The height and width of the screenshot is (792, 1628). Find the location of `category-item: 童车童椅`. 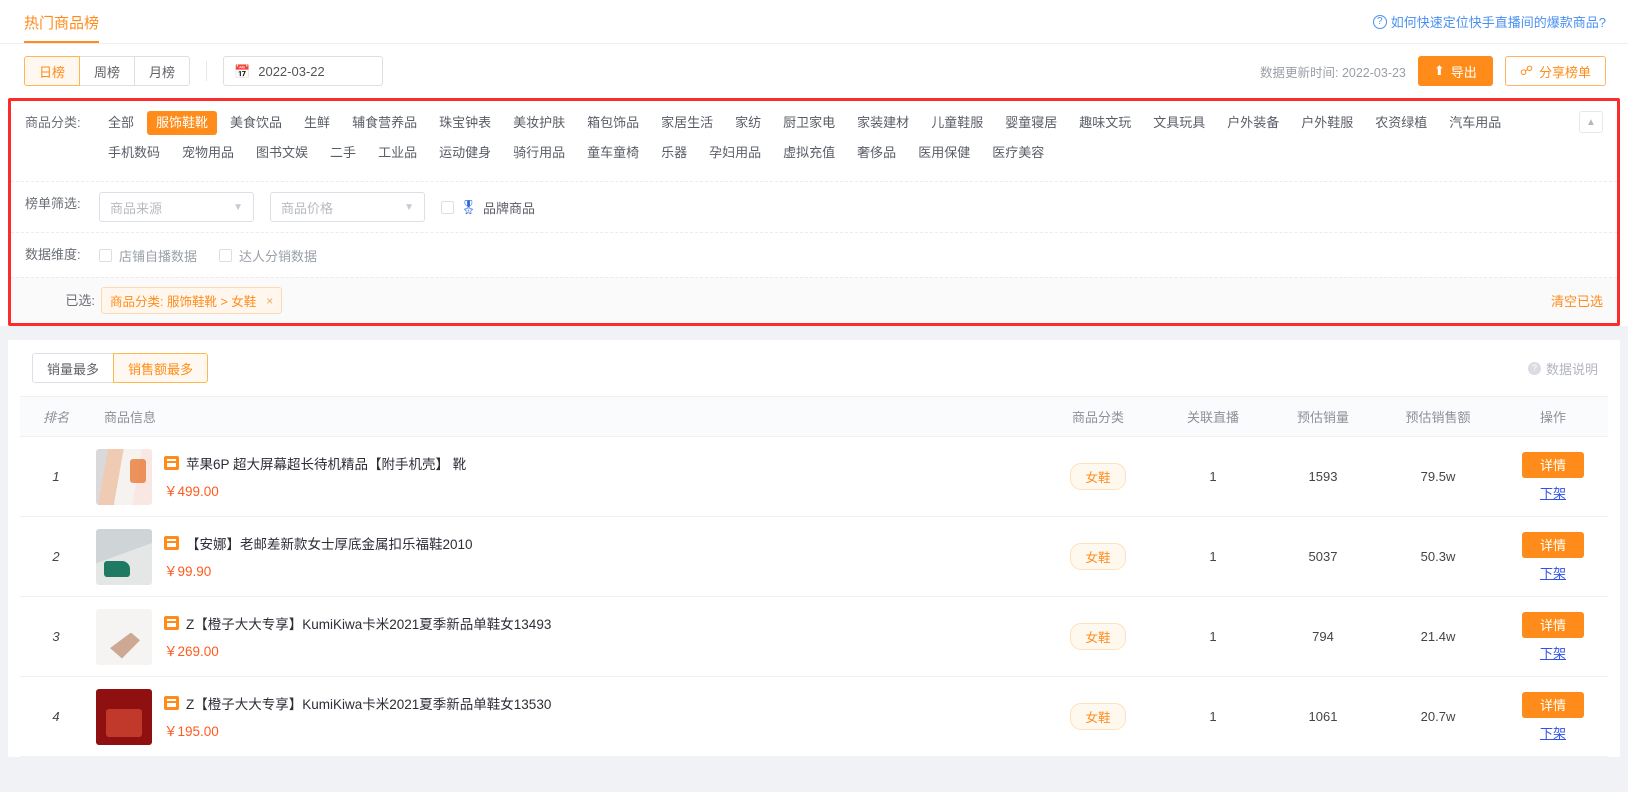

category-item: 童车童椅 is located at coordinates (613, 153).